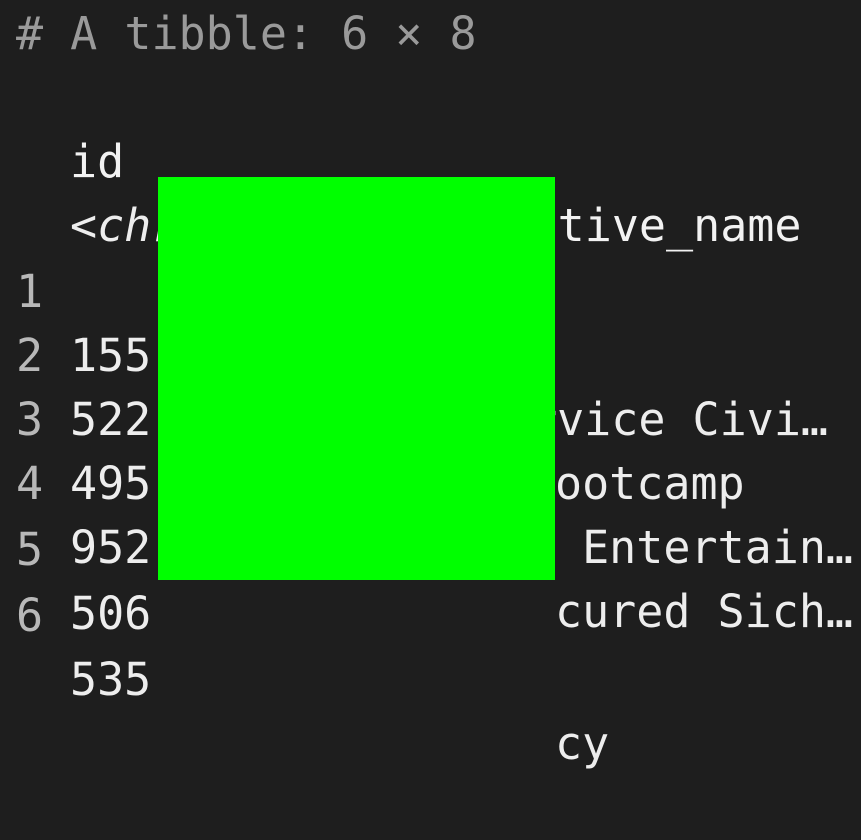 The image size is (861, 840). I want to click on row-descriptive-name: cy, so click(582, 743).